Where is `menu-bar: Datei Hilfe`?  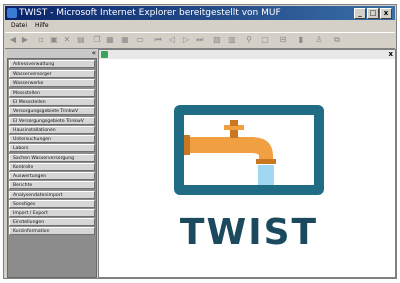 menu-bar: Datei Hilfe is located at coordinates (200, 26).